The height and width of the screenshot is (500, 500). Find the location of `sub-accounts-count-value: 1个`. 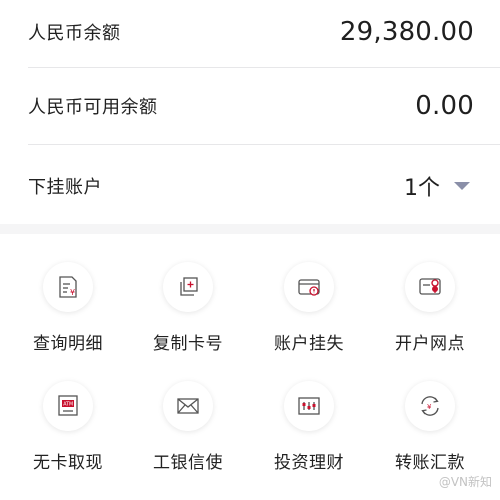

sub-accounts-count-value: 1个 is located at coordinates (422, 188).